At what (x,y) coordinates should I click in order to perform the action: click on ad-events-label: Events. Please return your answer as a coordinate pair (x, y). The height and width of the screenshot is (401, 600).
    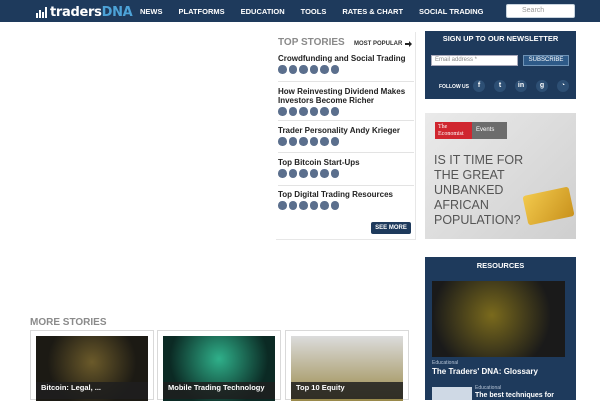
    Looking at the image, I should click on (489, 130).